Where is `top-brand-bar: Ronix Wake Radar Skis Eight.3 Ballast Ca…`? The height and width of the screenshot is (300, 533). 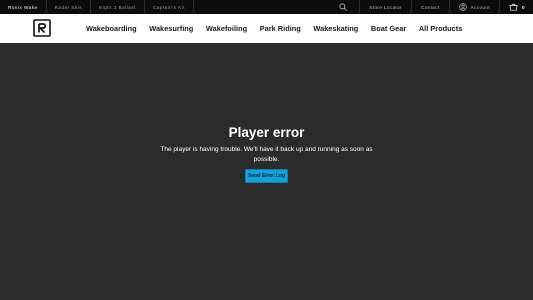
top-brand-bar: Ronix Wake Radar Skis Eight.3 Ballast Ca… is located at coordinates (266, 7).